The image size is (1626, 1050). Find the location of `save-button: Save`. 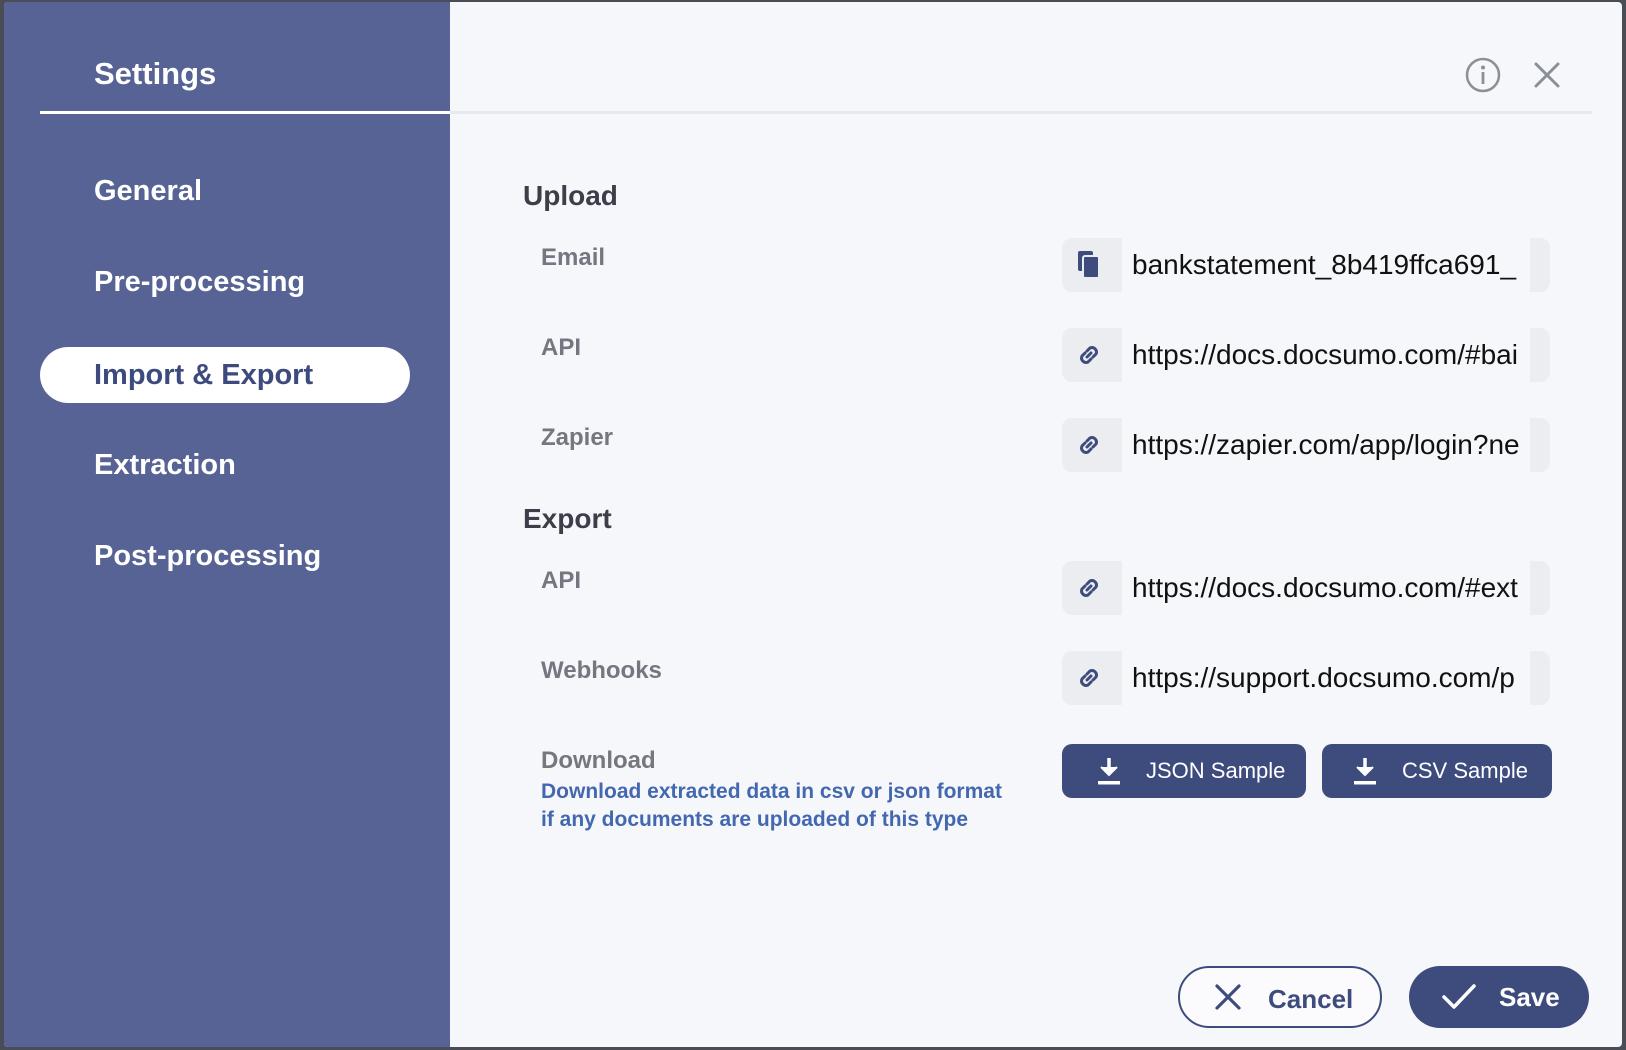

save-button: Save is located at coordinates (1499, 997).